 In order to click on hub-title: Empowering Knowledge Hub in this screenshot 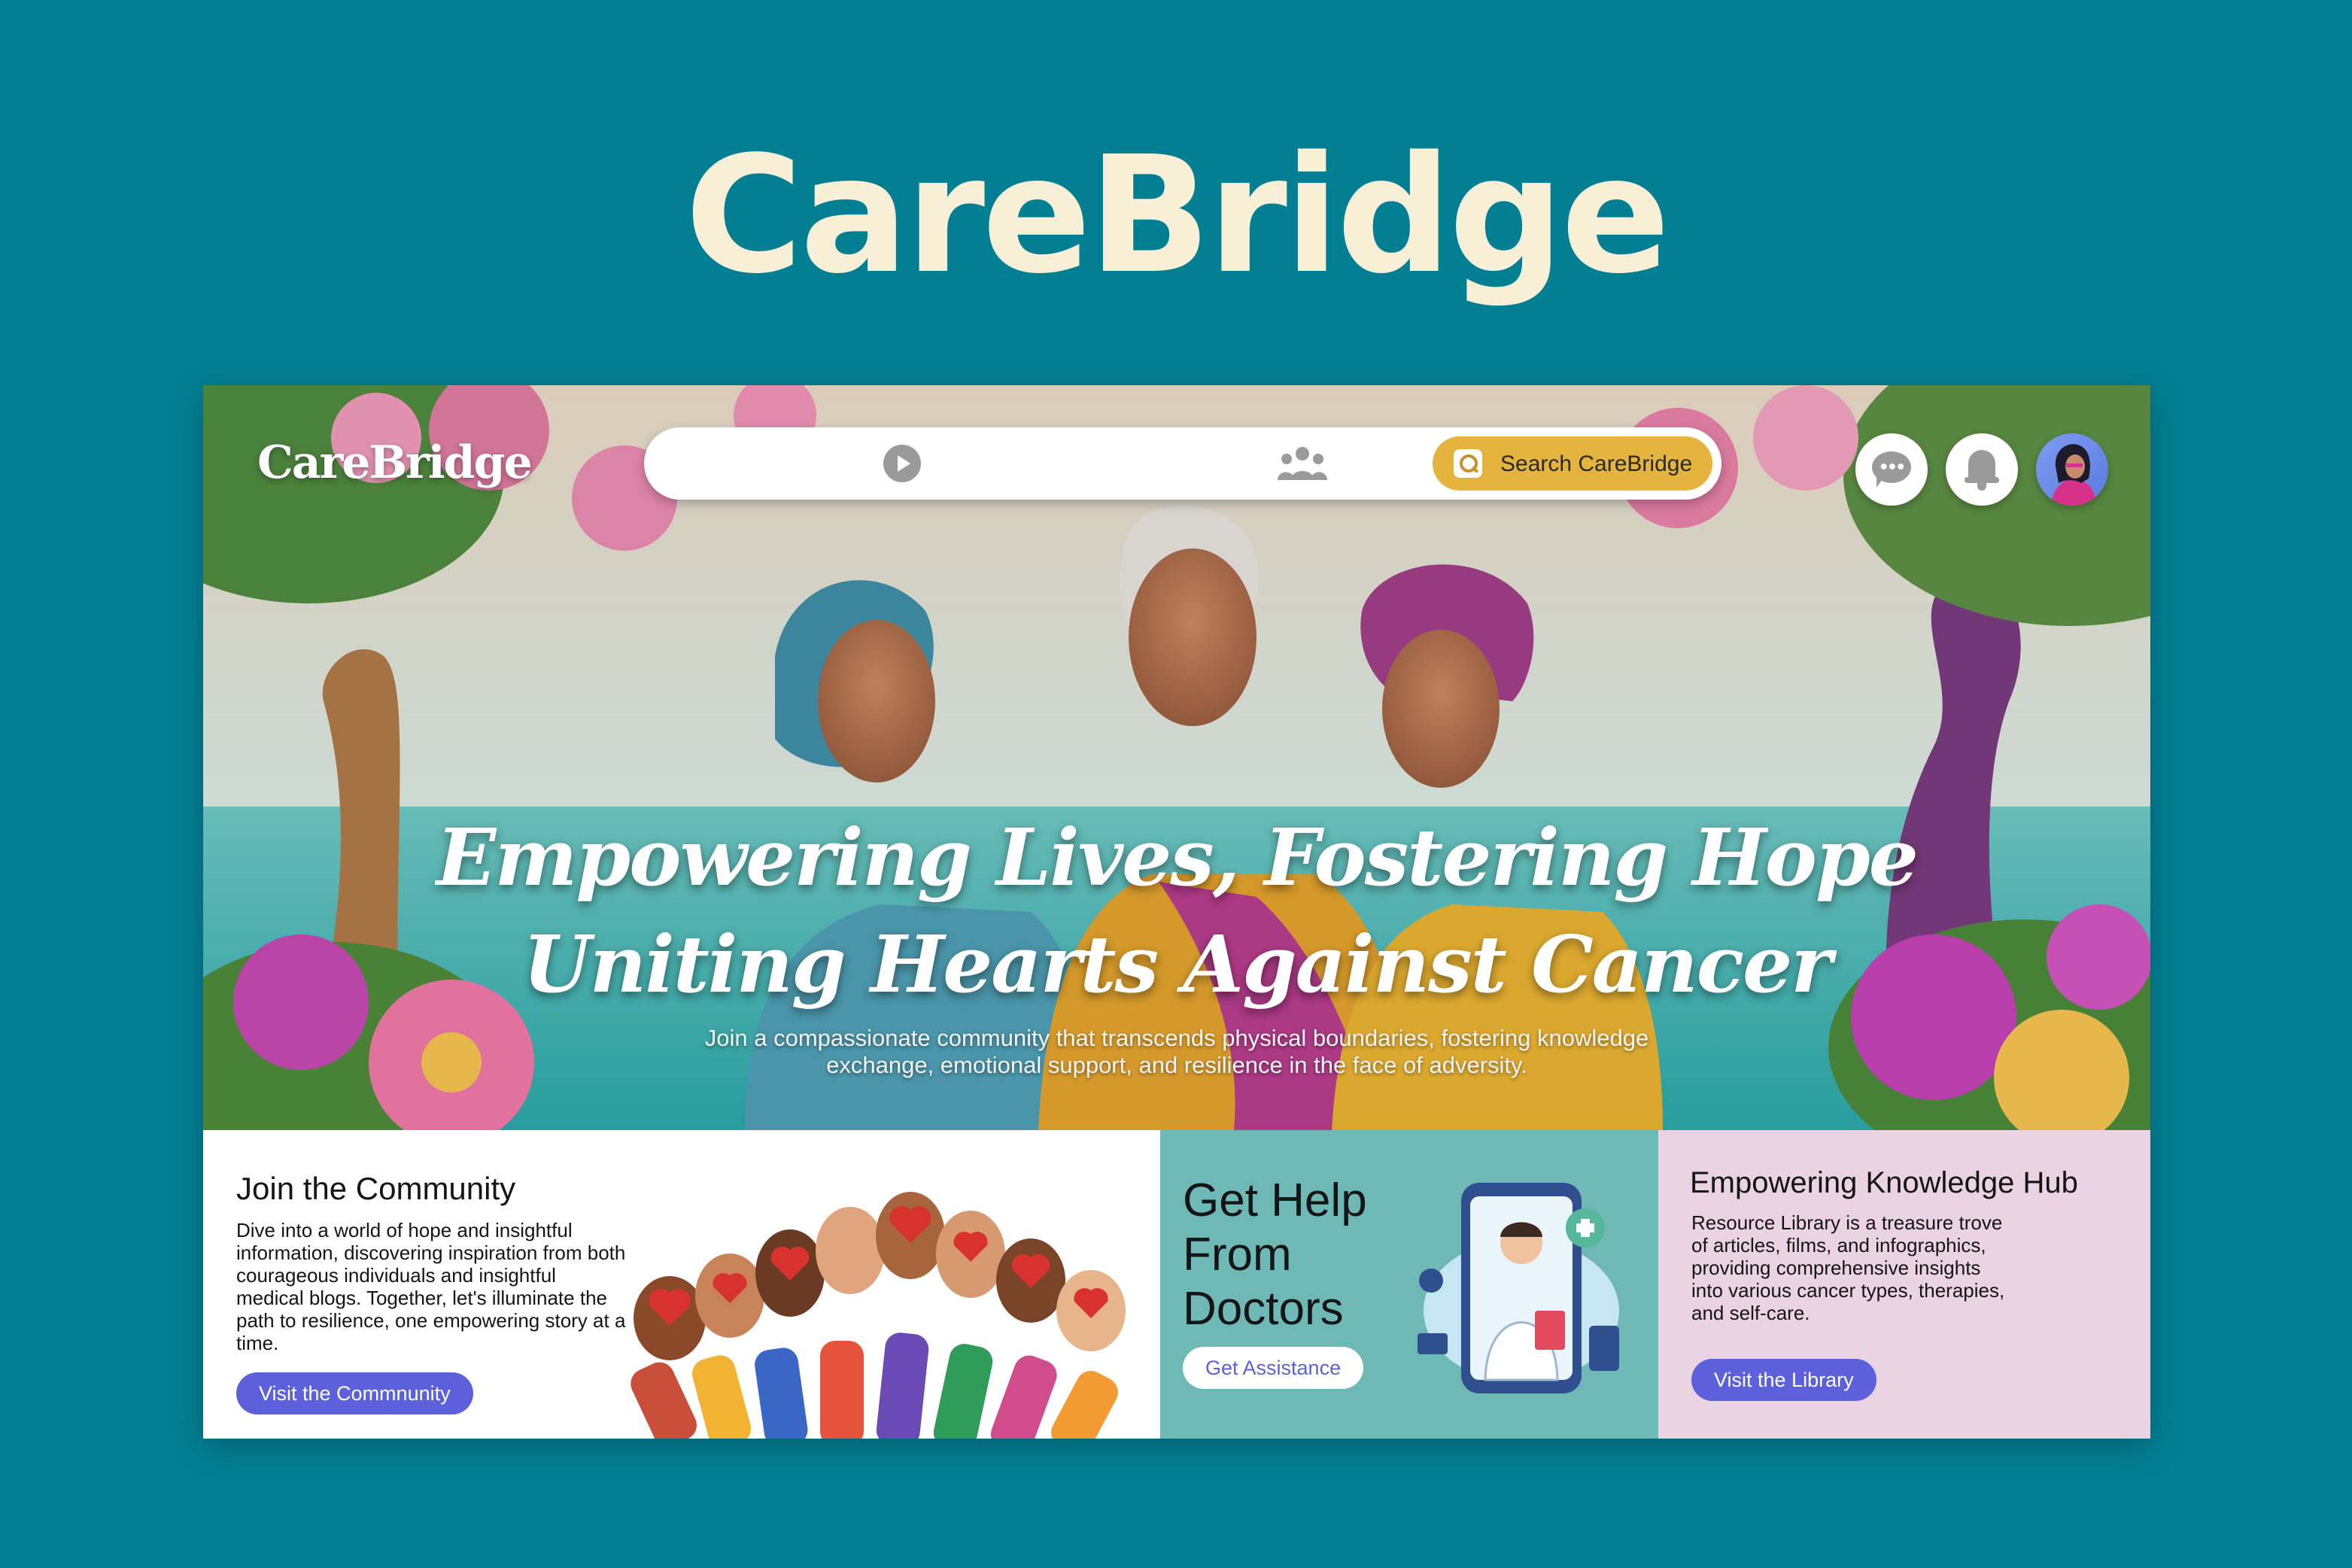, I will do `click(1884, 1182)`.